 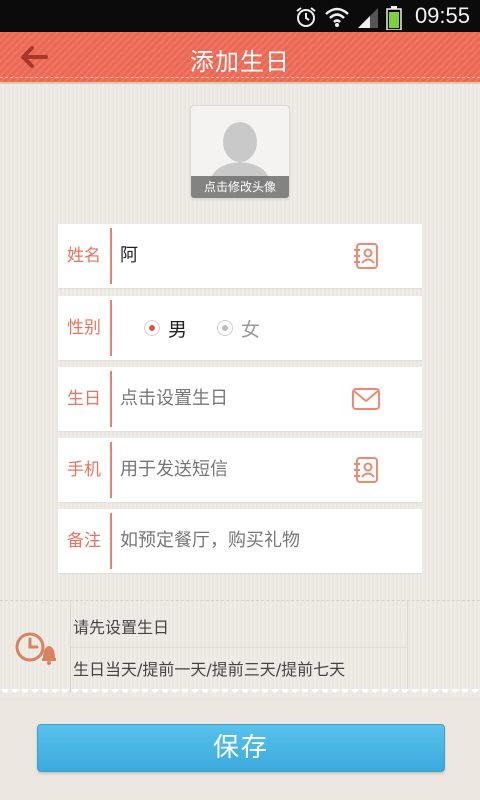 I want to click on save-button: 保存, so click(x=241, y=748).